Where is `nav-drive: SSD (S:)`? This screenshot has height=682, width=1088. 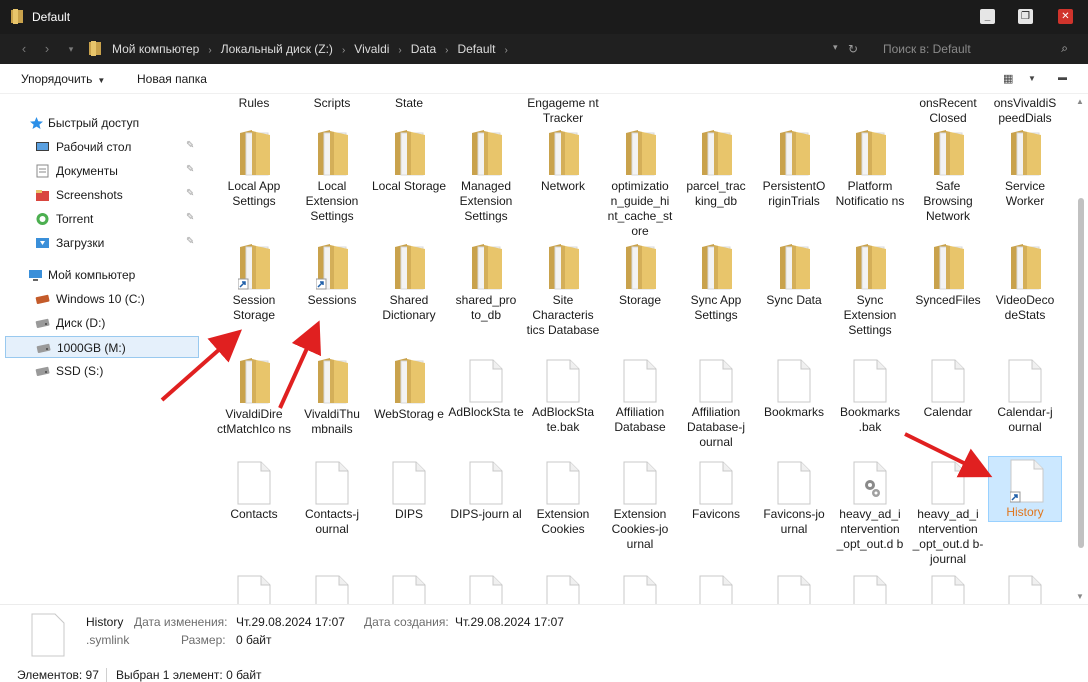 nav-drive: SSD (S:) is located at coordinates (100, 371).